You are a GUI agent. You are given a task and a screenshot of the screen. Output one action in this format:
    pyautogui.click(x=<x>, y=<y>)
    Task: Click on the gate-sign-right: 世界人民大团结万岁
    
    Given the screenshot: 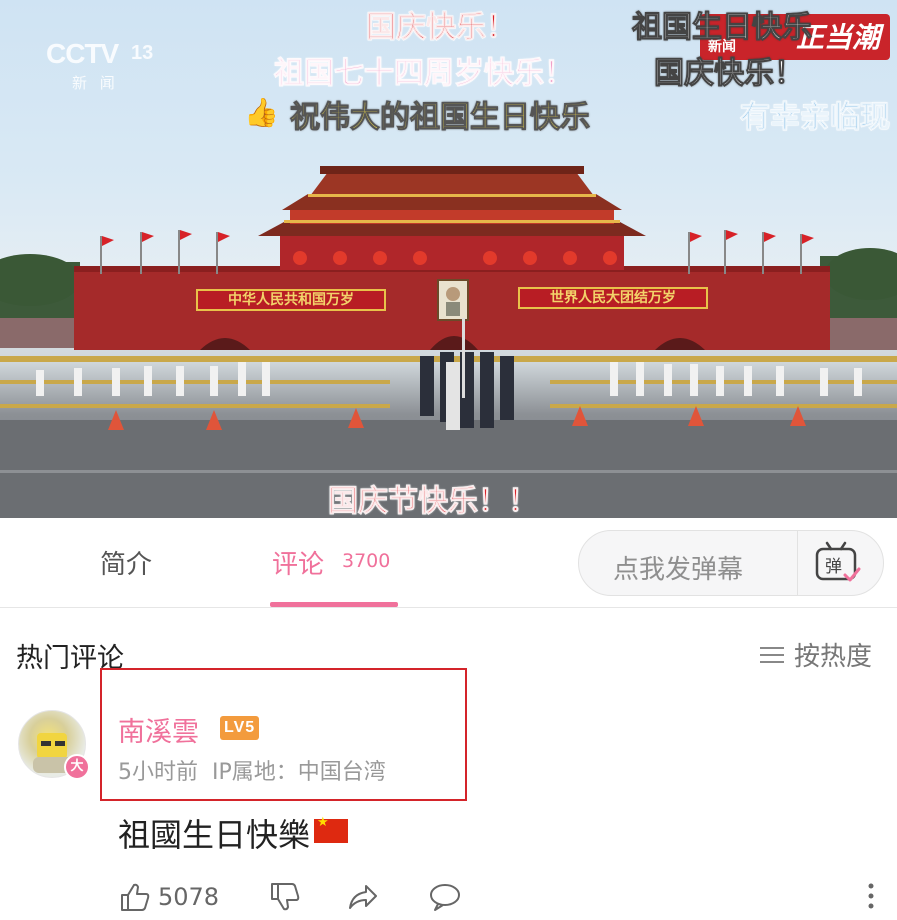 What is the action you would take?
    pyautogui.click(x=613, y=298)
    